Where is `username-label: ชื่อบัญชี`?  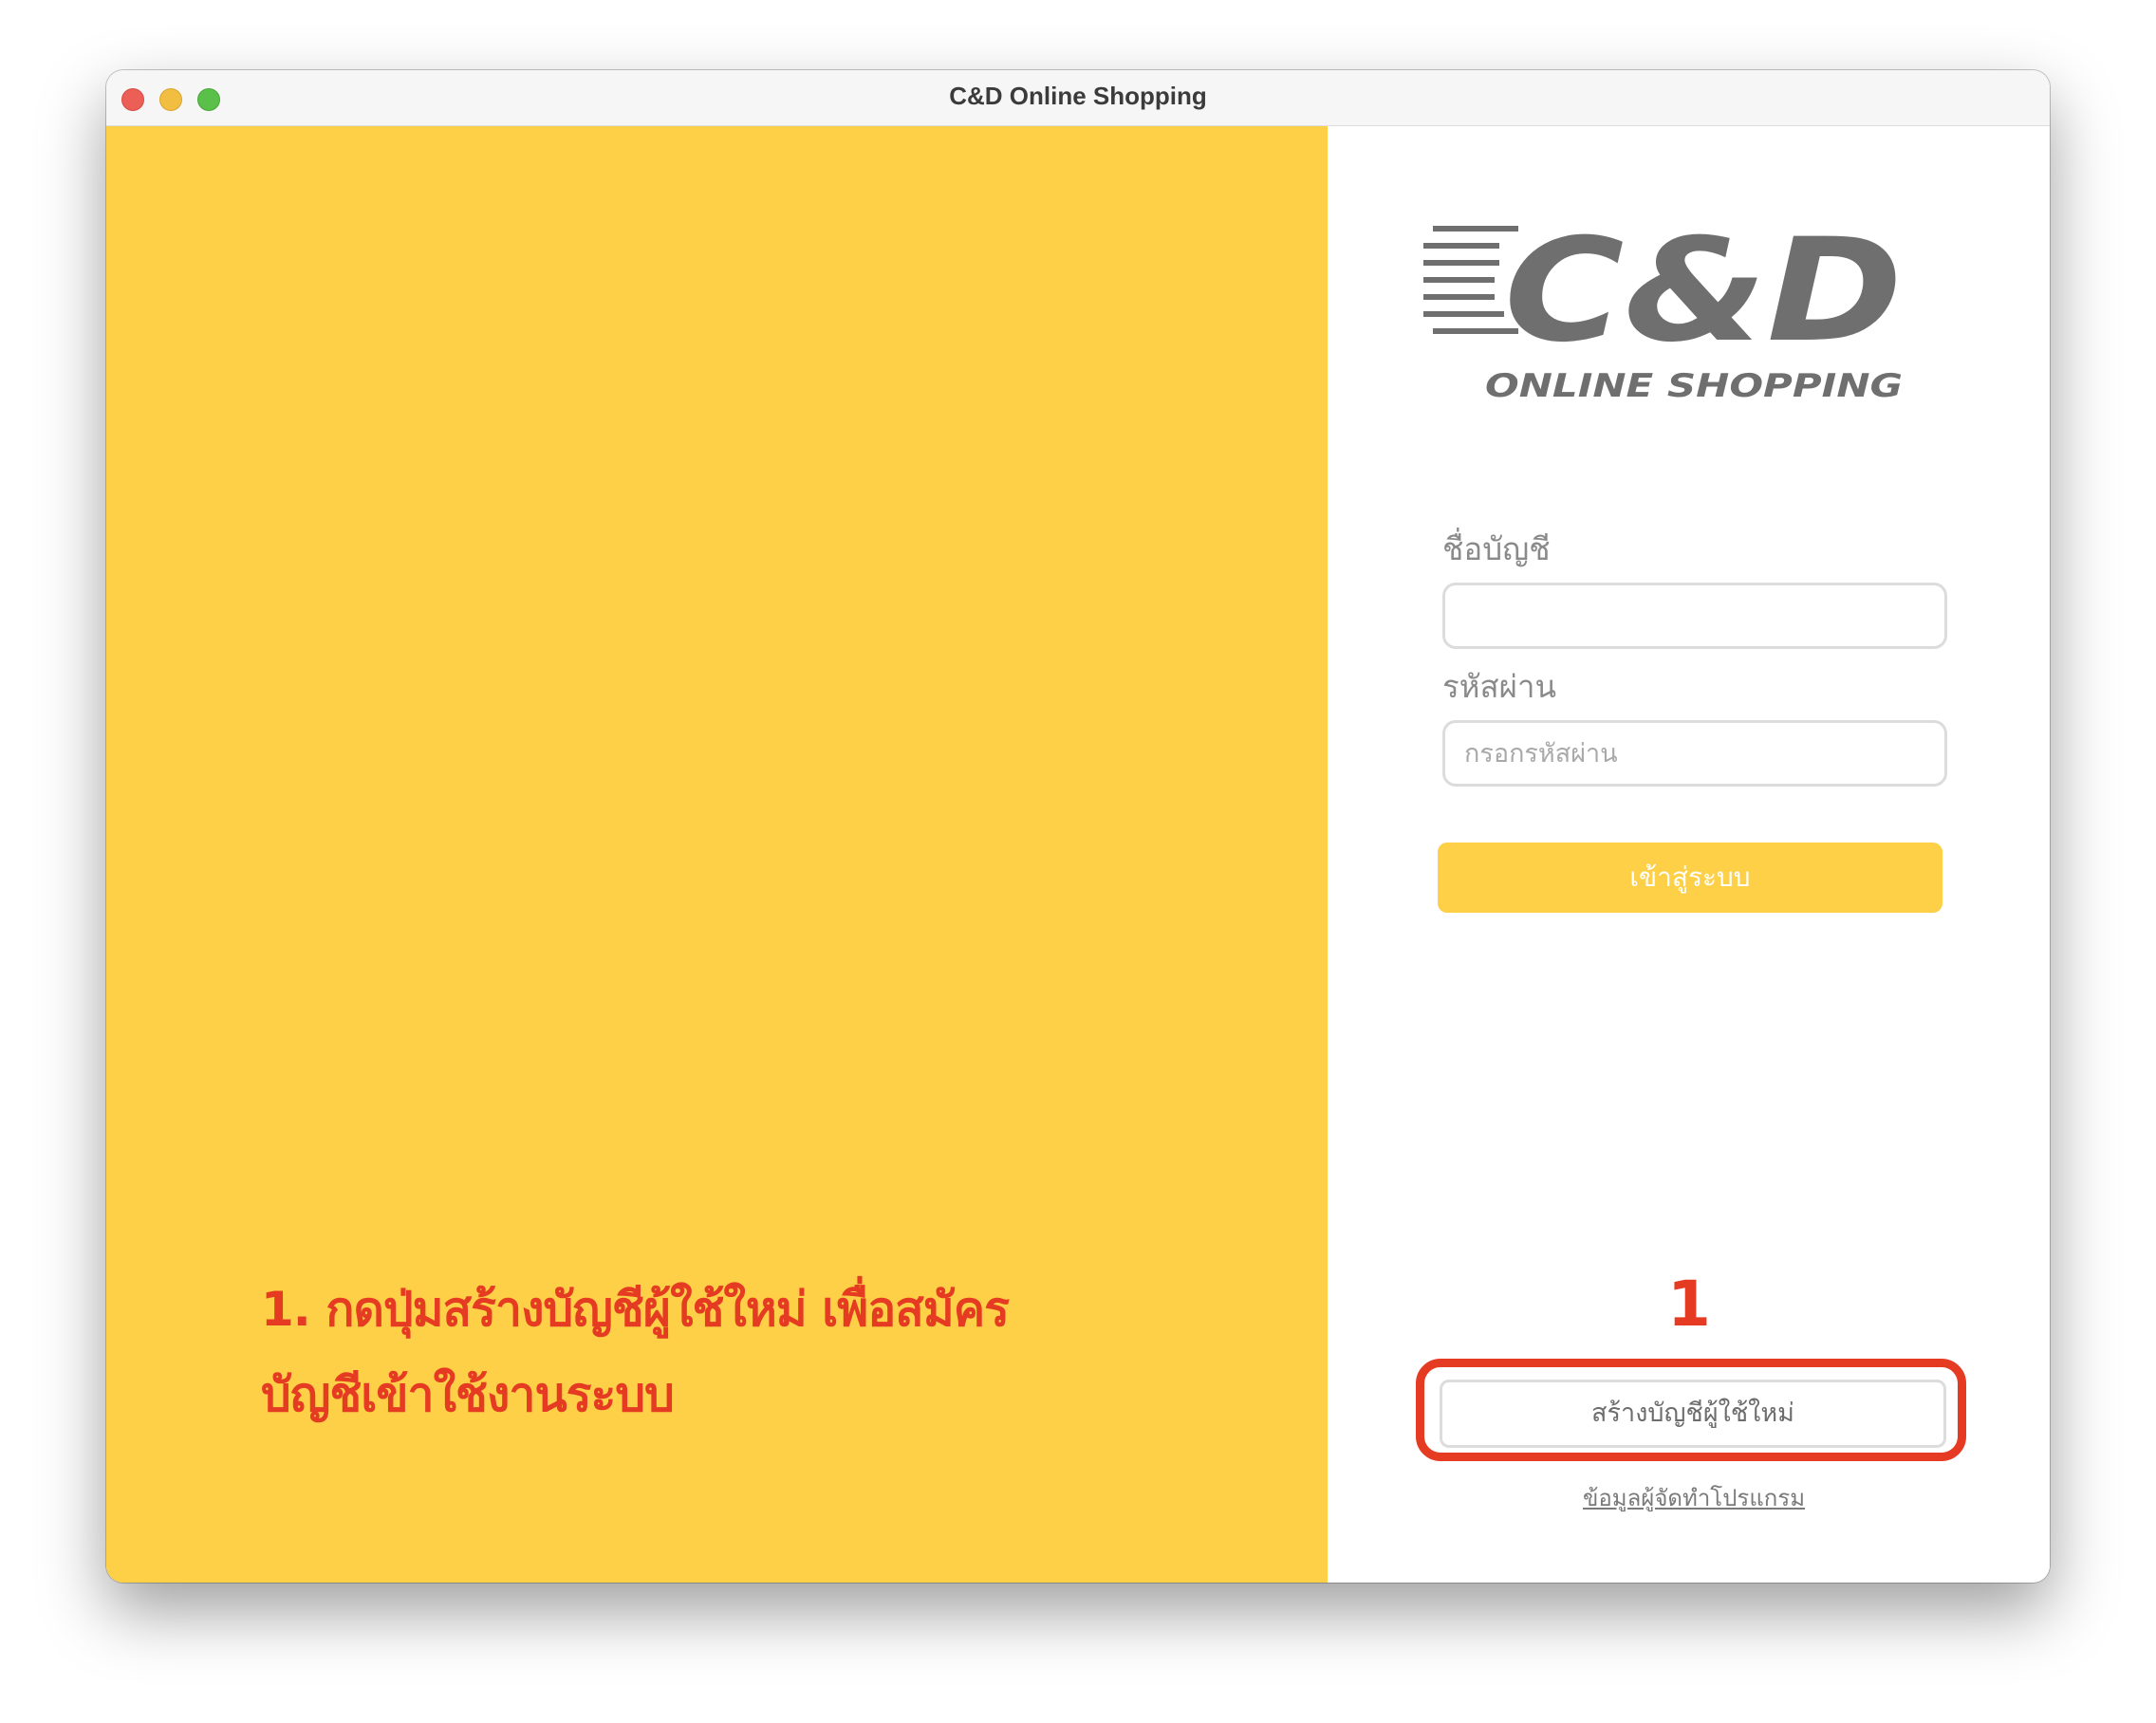 username-label: ชื่อบัญชี is located at coordinates (1496, 548).